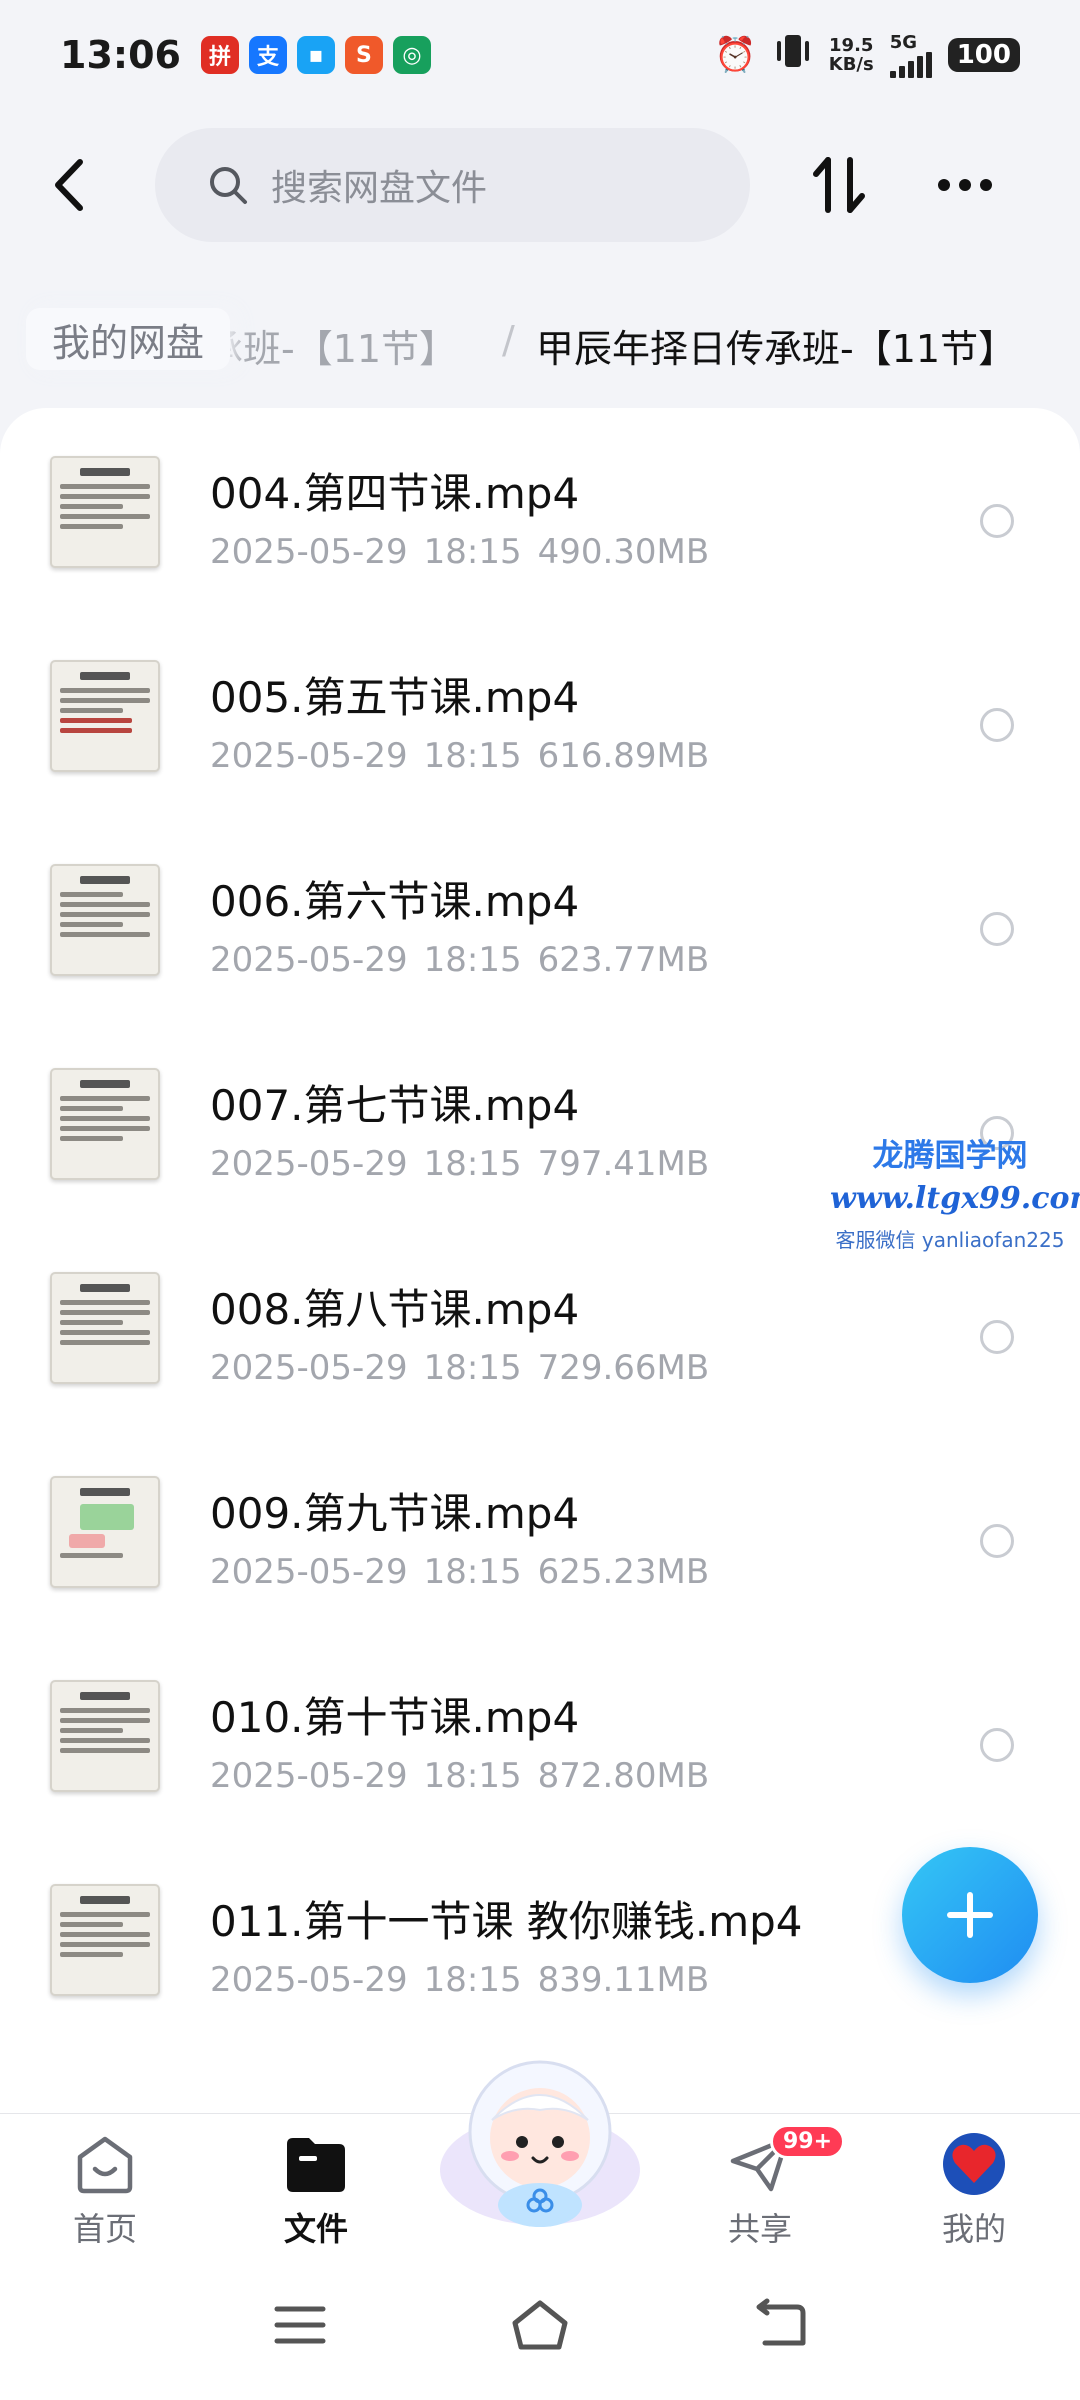 Image resolution: width=1080 pixels, height=2400 pixels. Describe the element at coordinates (315, 2229) in the screenshot. I see `nav-files-label: 文件` at that location.